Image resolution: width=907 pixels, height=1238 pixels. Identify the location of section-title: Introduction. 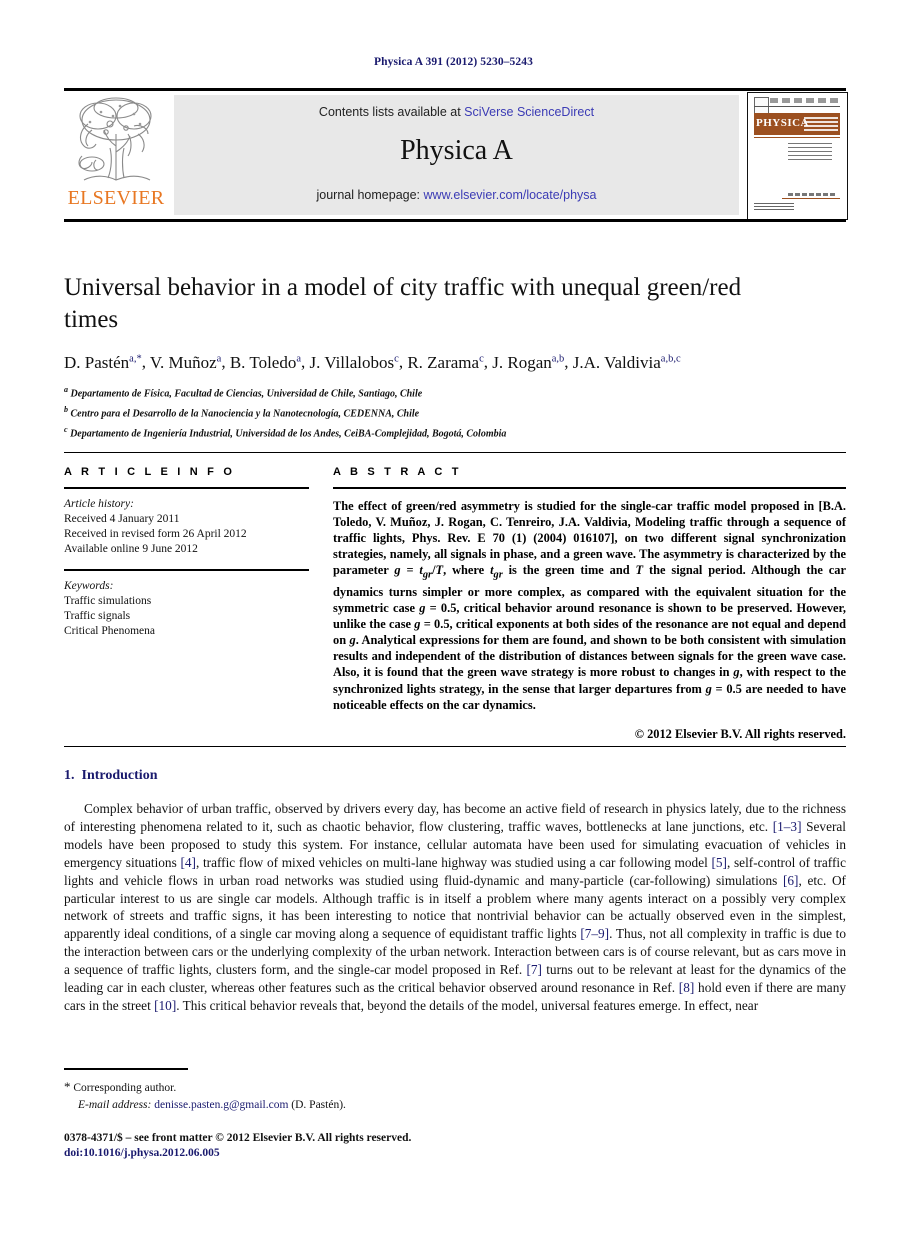
(119, 775).